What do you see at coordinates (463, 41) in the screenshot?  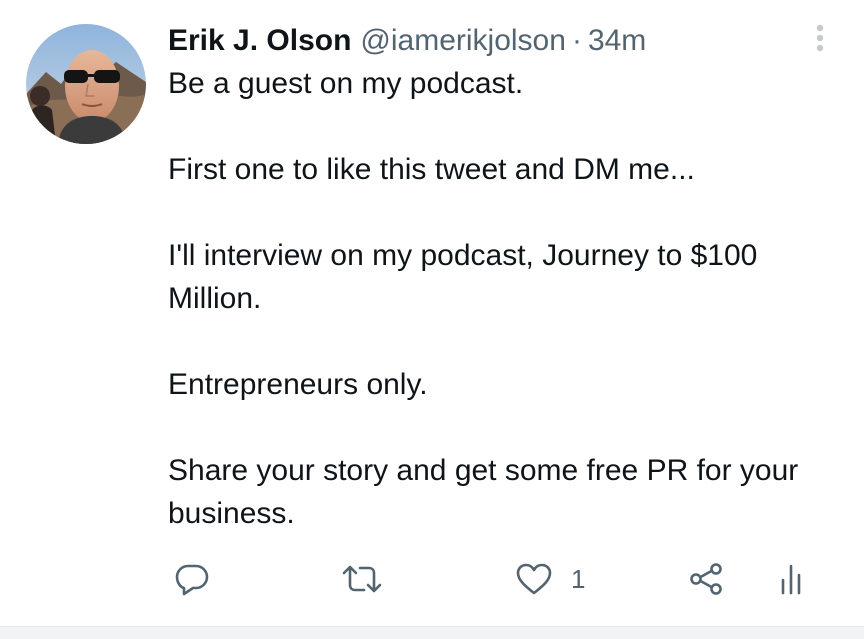 I see `author-handle: @iamerikjolson` at bounding box center [463, 41].